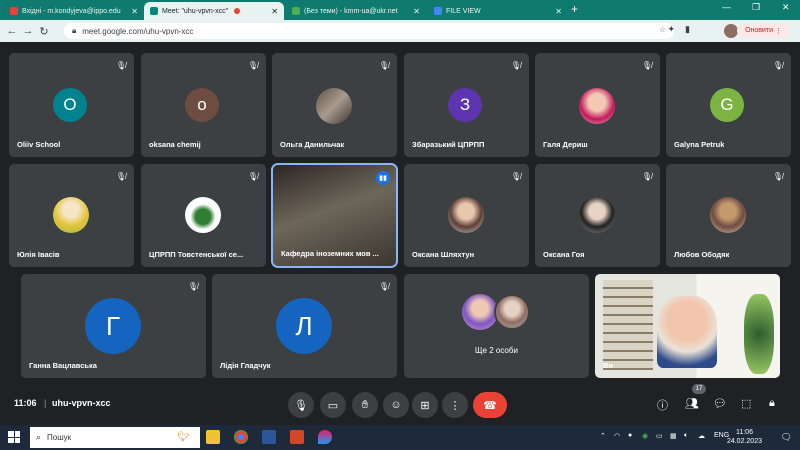  What do you see at coordinates (369, 31) in the screenshot?
I see `address-bar: 🔒︎ meet.google.com/uhu-vpvn-xcc ☆` at bounding box center [369, 31].